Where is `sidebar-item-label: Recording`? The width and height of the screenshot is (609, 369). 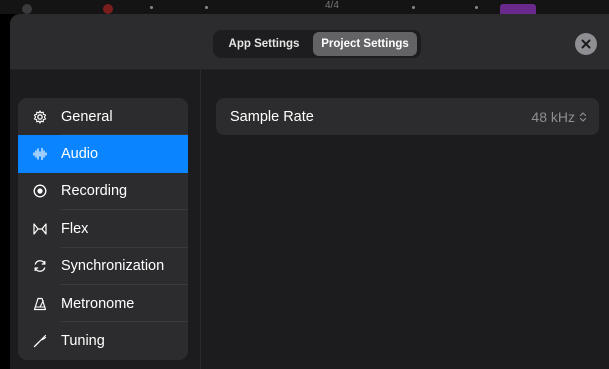
sidebar-item-label: Recording is located at coordinates (94, 191).